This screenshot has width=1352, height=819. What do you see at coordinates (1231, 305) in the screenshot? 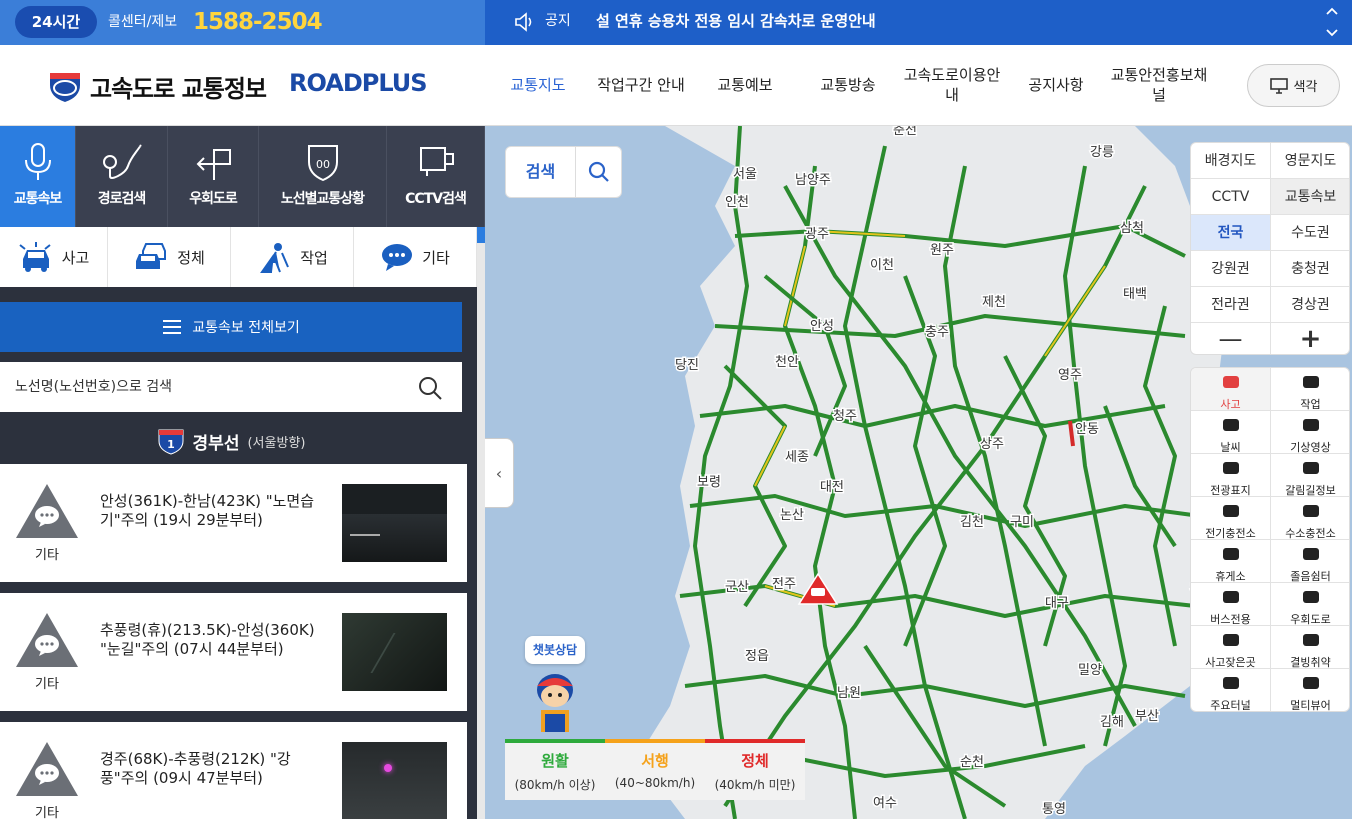
I see `region-jeolla: 전라권` at bounding box center [1231, 305].